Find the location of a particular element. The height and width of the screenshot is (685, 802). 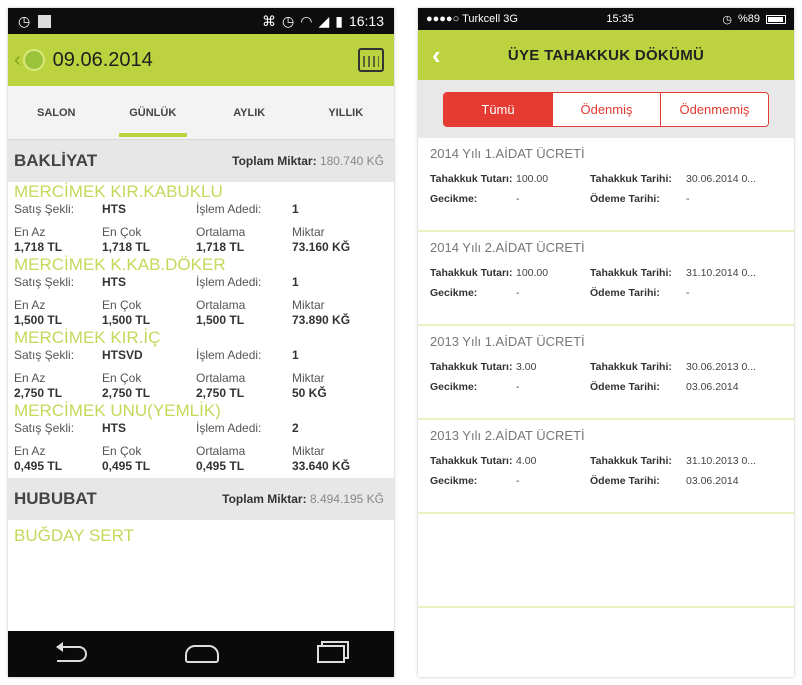

min-value: 2,750 TL is located at coordinates (38, 393).